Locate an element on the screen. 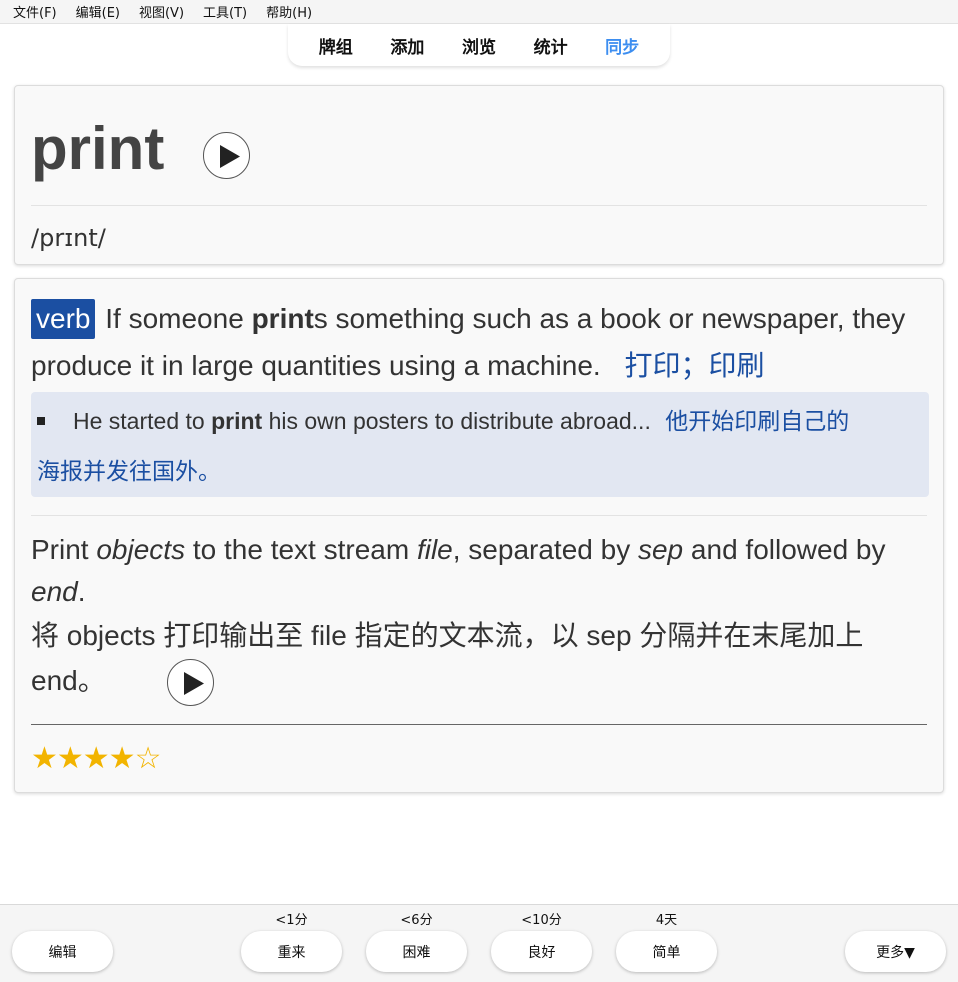 The image size is (958, 982). example-translation-cont: 海报并发往国外。 is located at coordinates (129, 471).